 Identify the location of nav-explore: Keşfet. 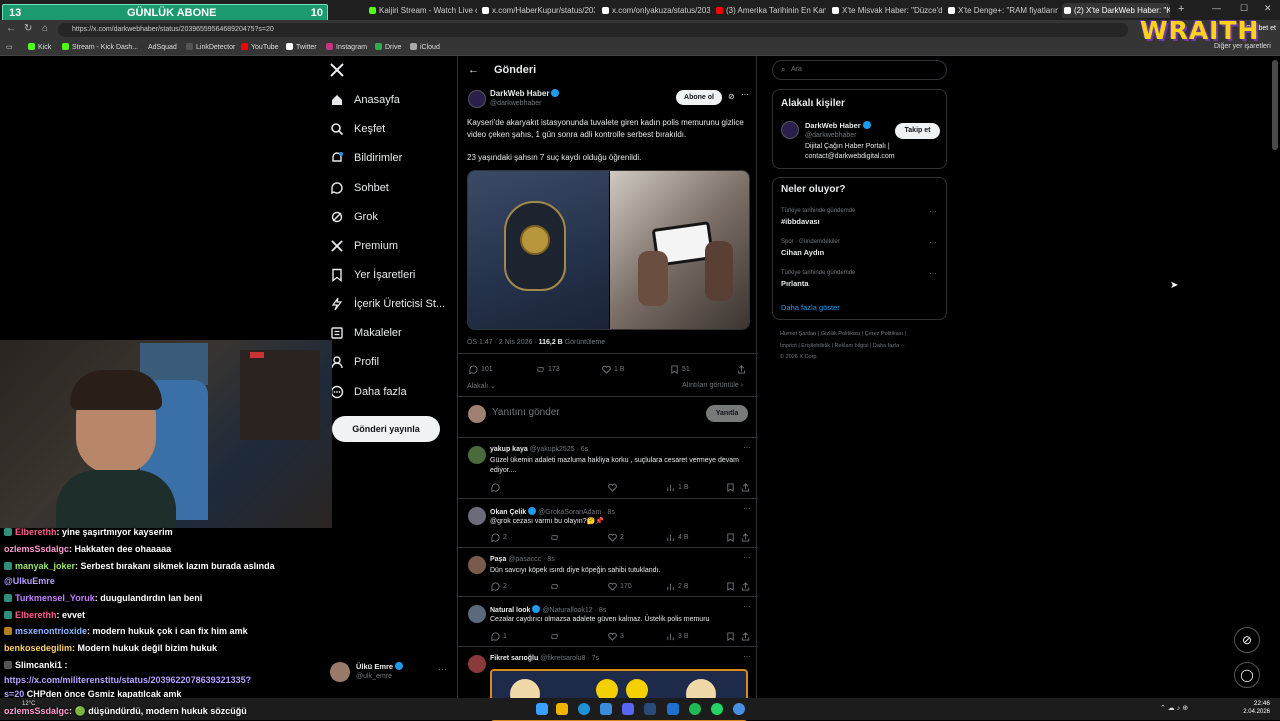
(357, 129).